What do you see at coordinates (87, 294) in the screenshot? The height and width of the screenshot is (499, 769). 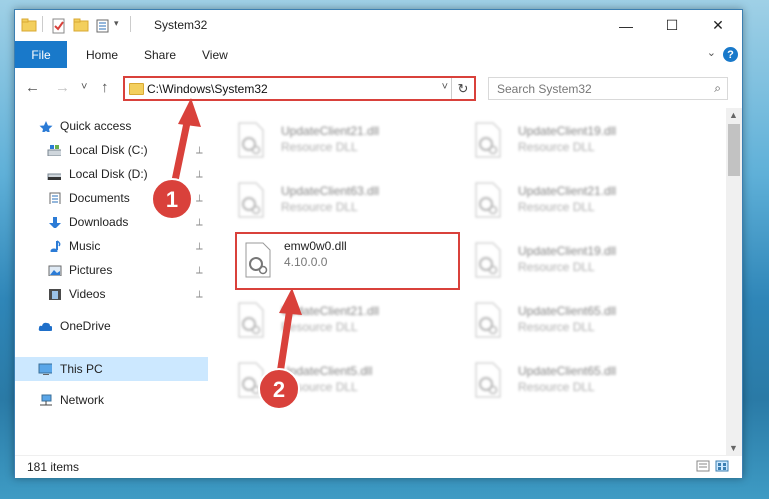 I see `sidebar-item-label: Videos` at bounding box center [87, 294].